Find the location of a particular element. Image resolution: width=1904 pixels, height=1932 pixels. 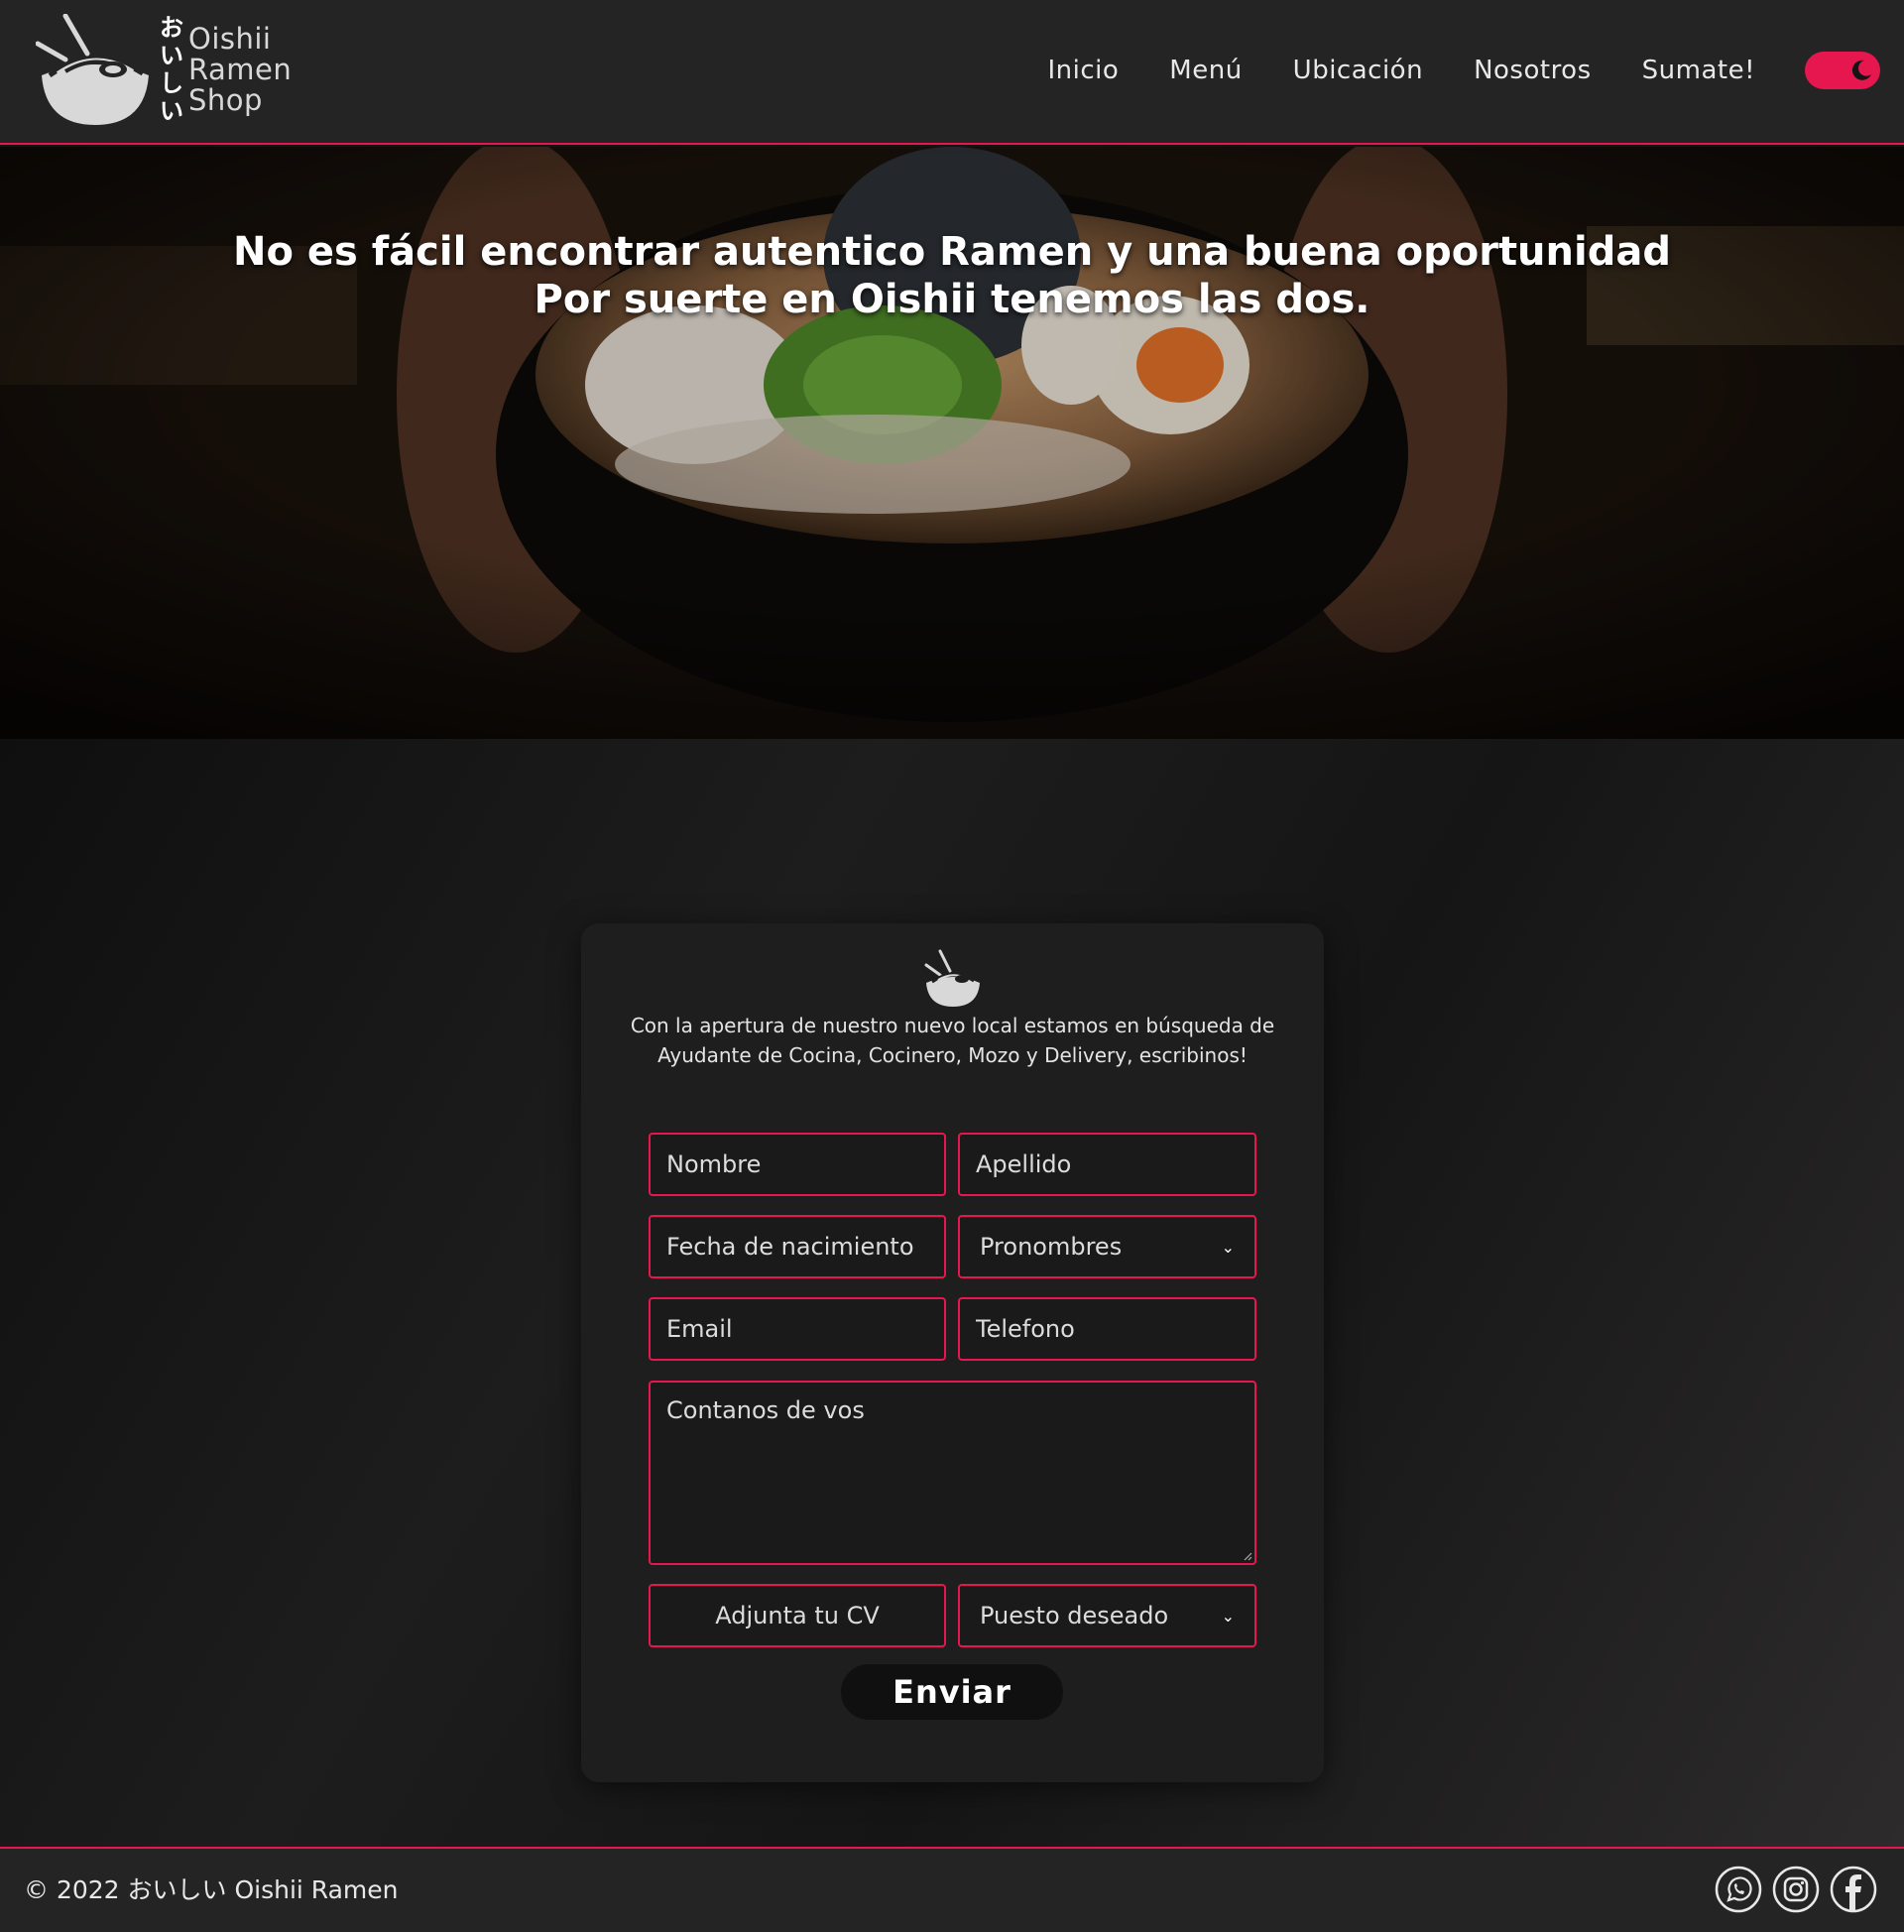

brand-name: Oishii Ramen Shop is located at coordinates (240, 70).